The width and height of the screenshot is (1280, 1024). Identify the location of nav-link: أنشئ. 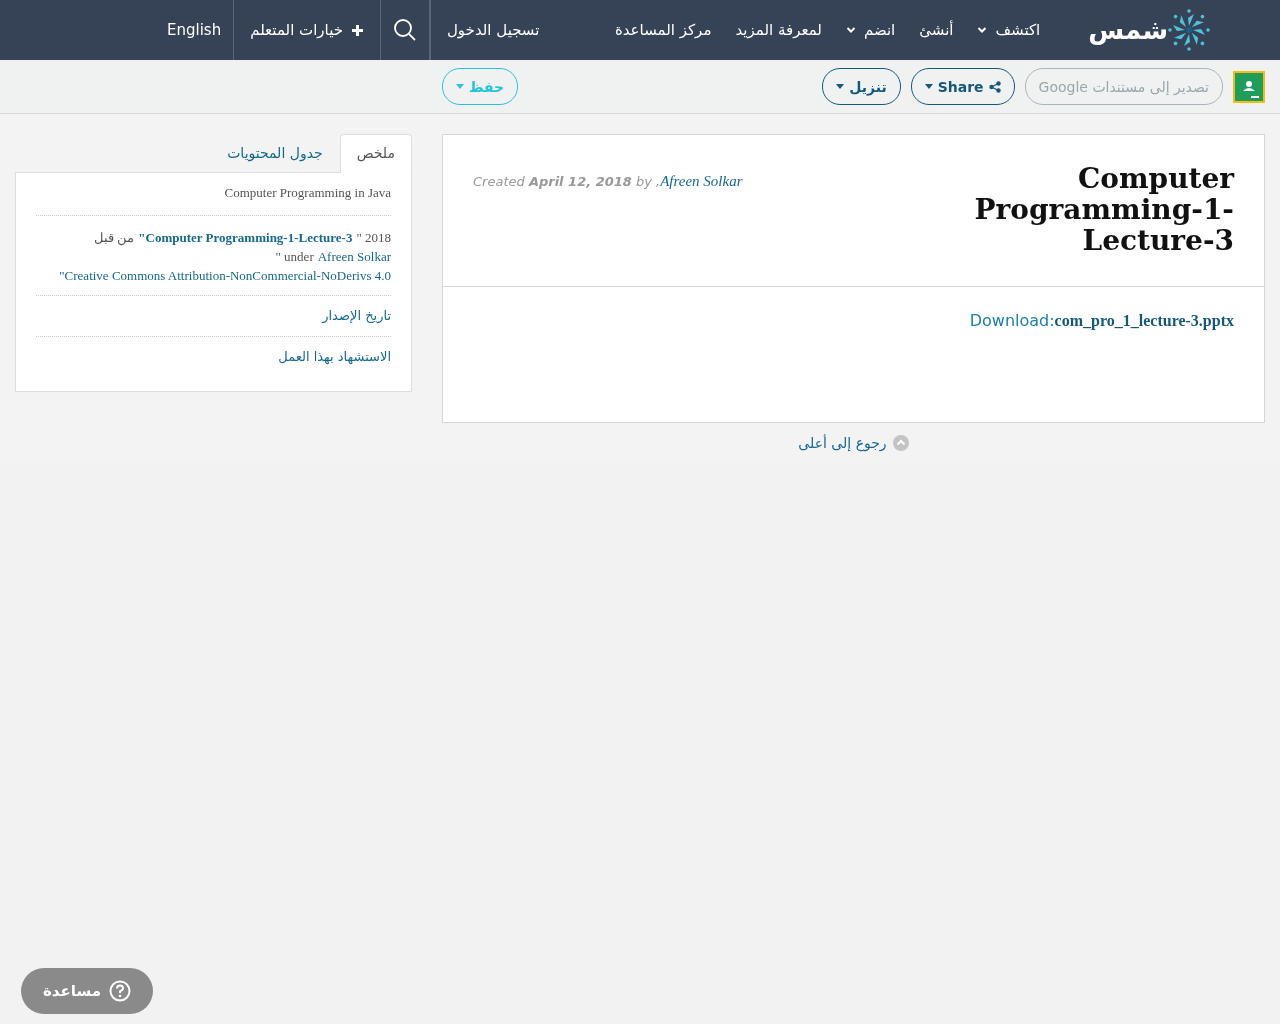
(936, 30).